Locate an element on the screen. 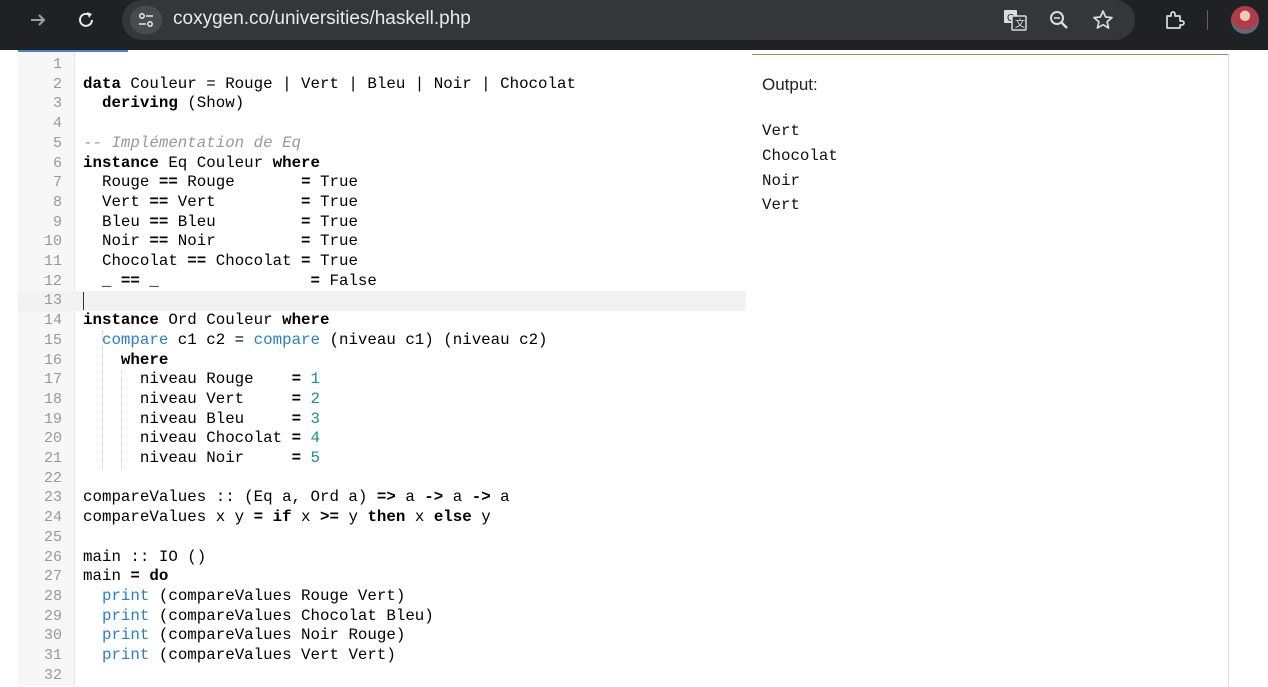  code-token: 5 is located at coordinates (315, 458).